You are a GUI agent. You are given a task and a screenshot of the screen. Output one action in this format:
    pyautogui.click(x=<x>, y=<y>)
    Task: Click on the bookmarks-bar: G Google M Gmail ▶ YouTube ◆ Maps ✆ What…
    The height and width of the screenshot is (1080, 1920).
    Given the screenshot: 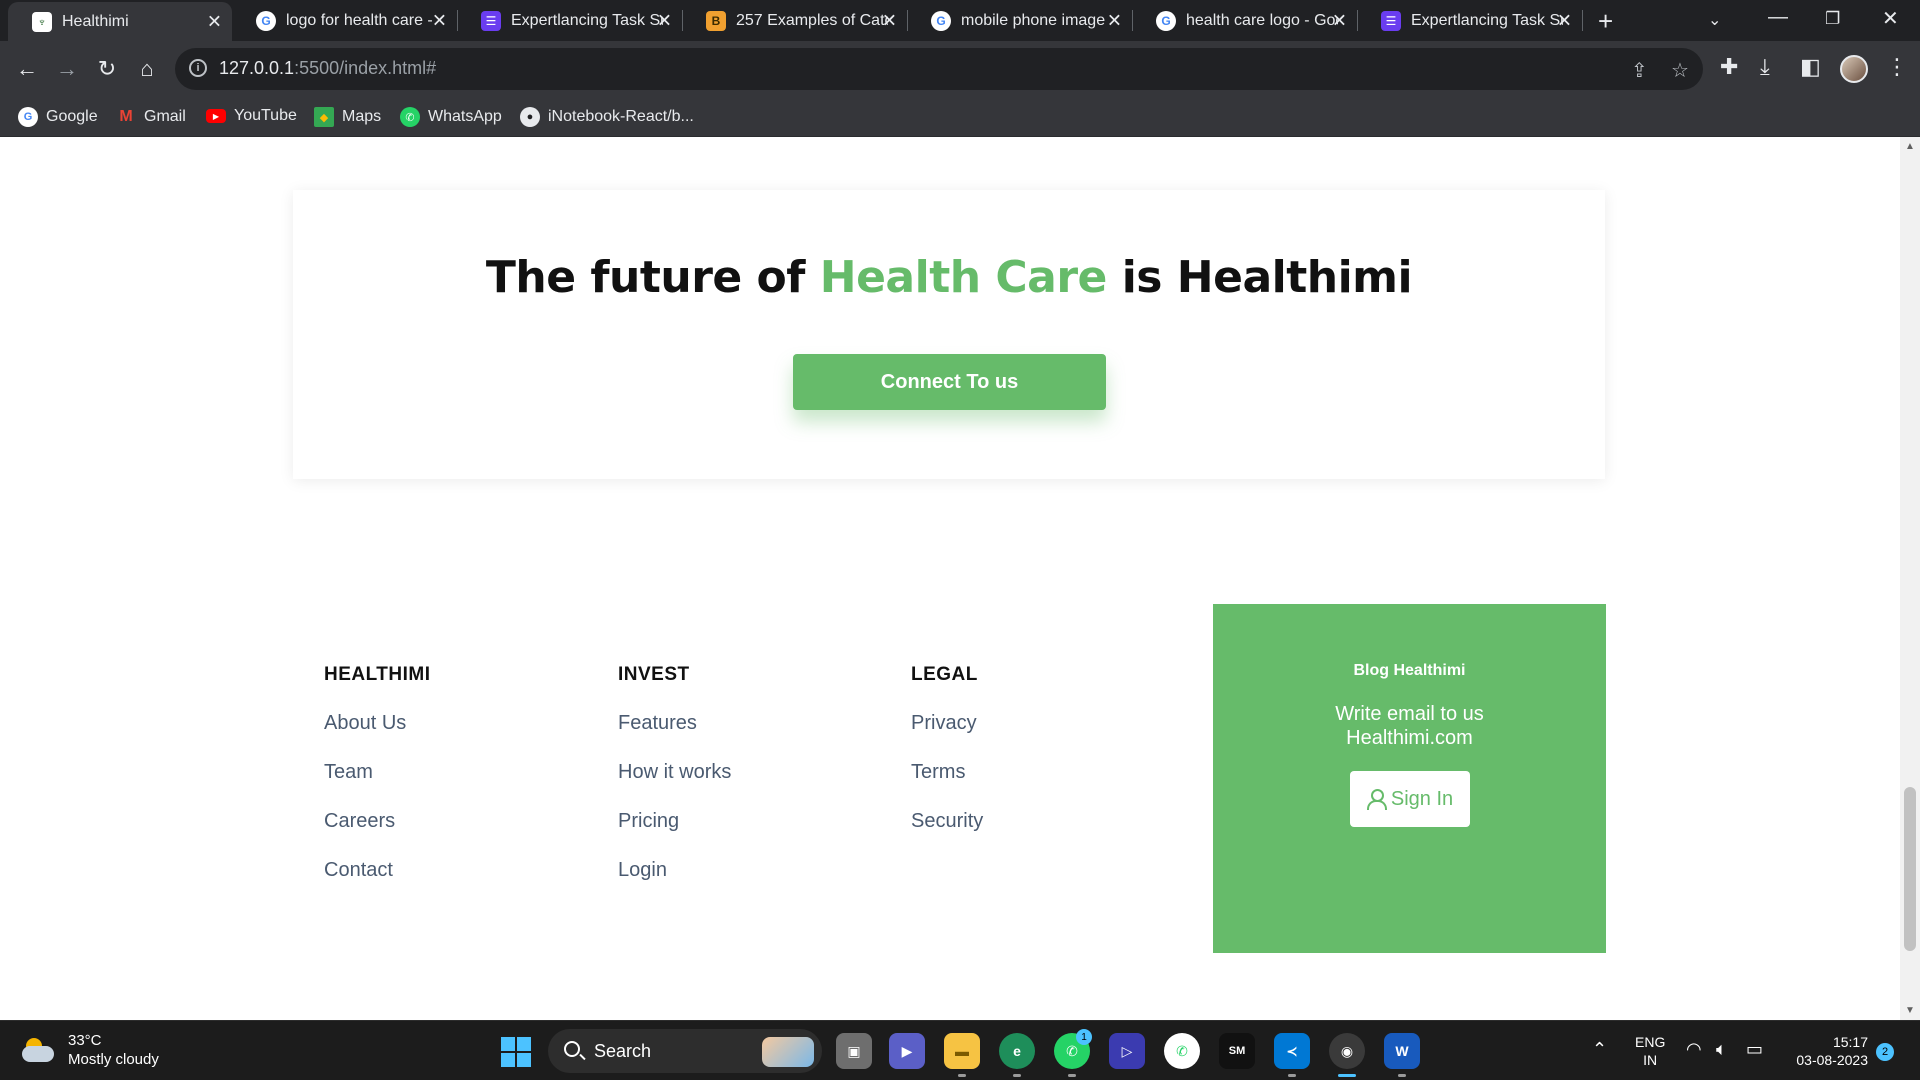 What is the action you would take?
    pyautogui.click(x=960, y=117)
    